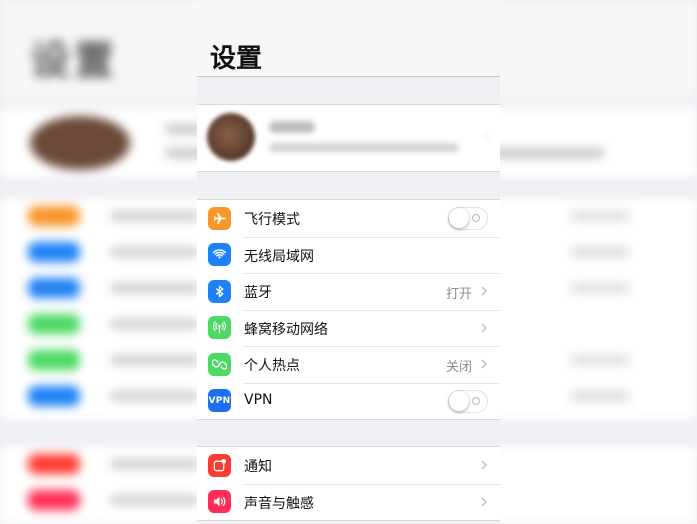  Describe the element at coordinates (219, 465) in the screenshot. I see `notifications-icon` at that location.